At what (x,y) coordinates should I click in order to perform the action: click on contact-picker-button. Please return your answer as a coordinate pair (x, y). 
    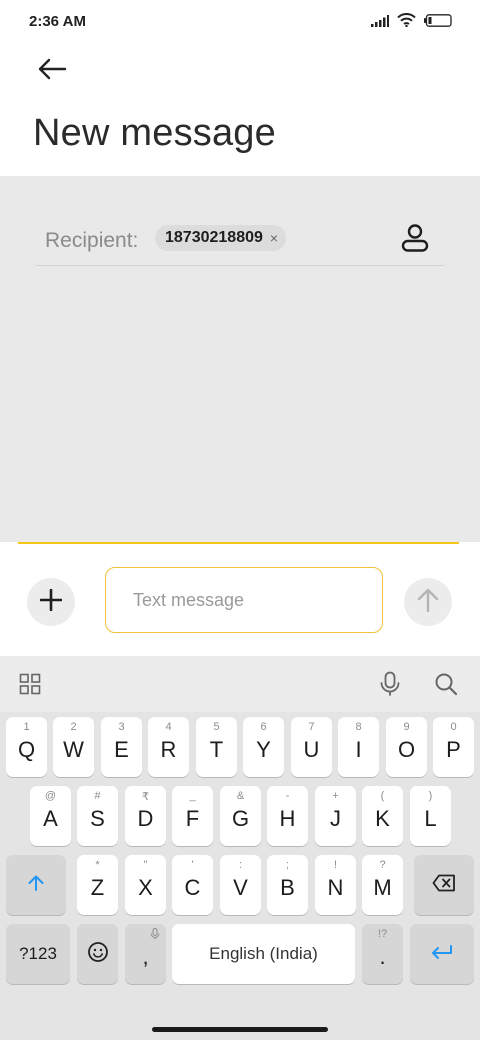
    Looking at the image, I should click on (415, 238).